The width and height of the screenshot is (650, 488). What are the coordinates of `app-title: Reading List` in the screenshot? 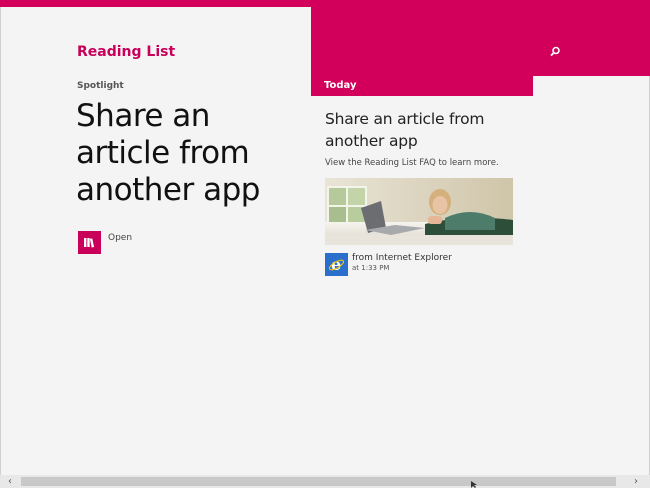 It's located at (126, 52).